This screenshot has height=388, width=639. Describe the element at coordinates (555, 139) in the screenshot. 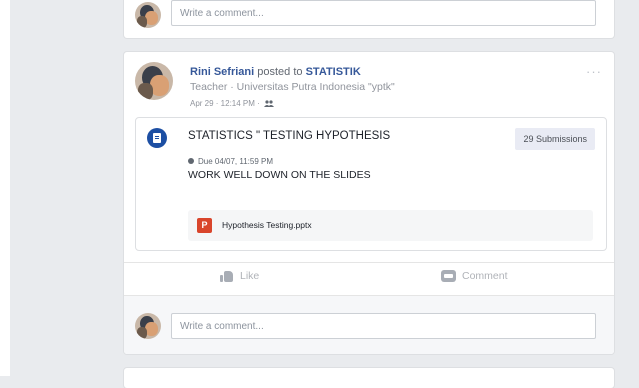

I see `submissions-button: 29 Submissions` at that location.